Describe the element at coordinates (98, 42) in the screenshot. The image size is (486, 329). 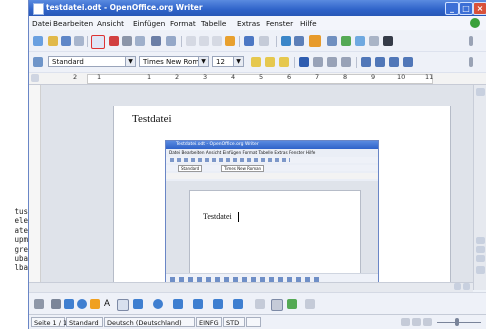
I see `edit-file-icon` at that location.